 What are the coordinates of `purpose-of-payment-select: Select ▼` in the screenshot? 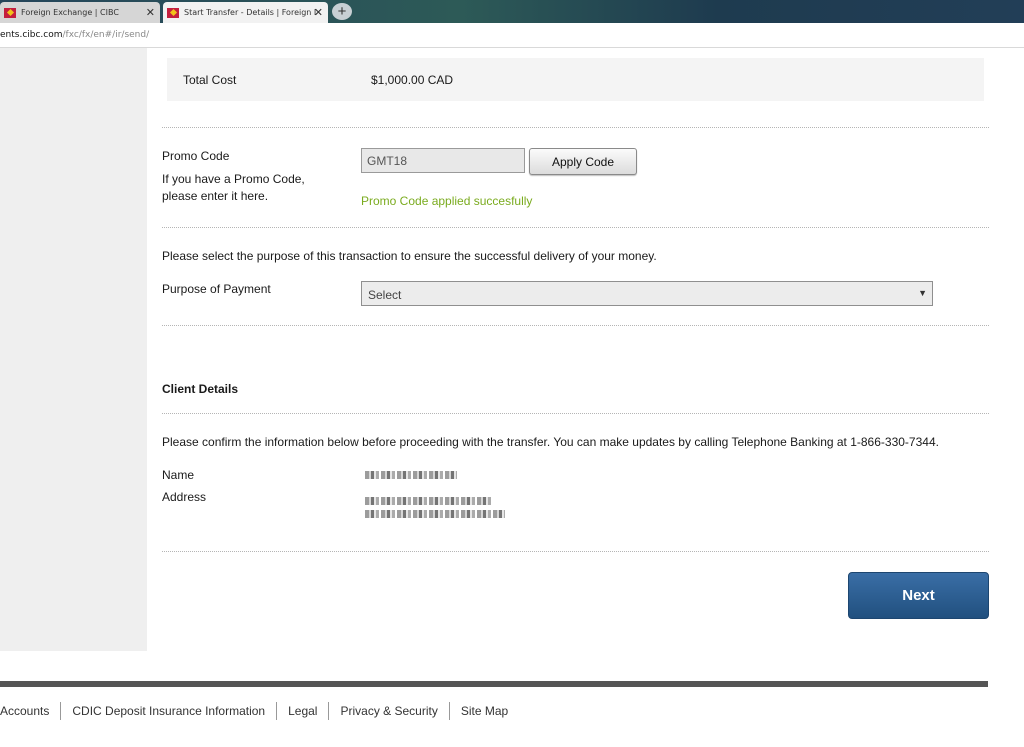 It's located at (647, 293).